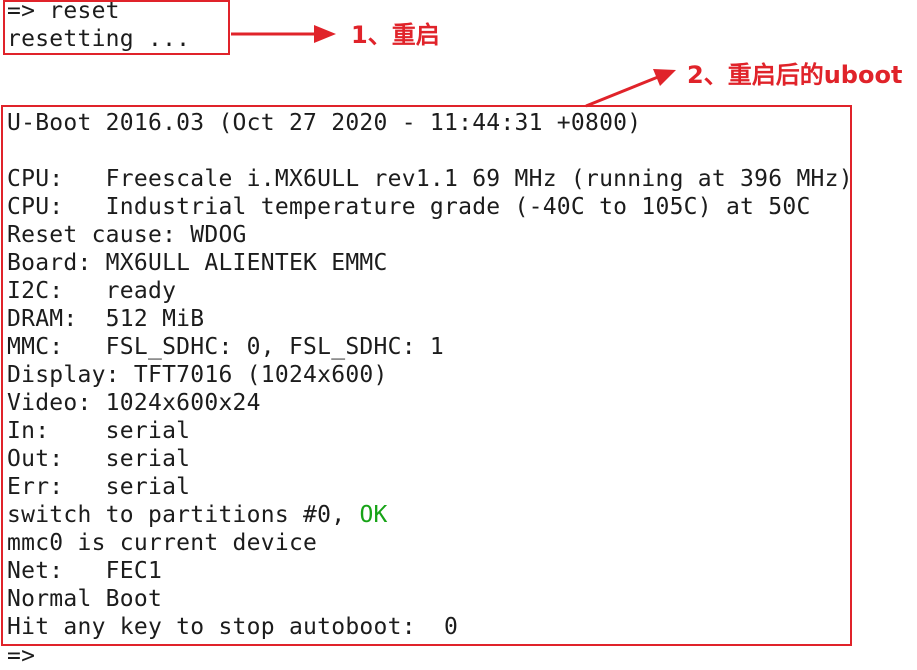  What do you see at coordinates (395, 35) in the screenshot?
I see `reset-annotation: 1、重启` at bounding box center [395, 35].